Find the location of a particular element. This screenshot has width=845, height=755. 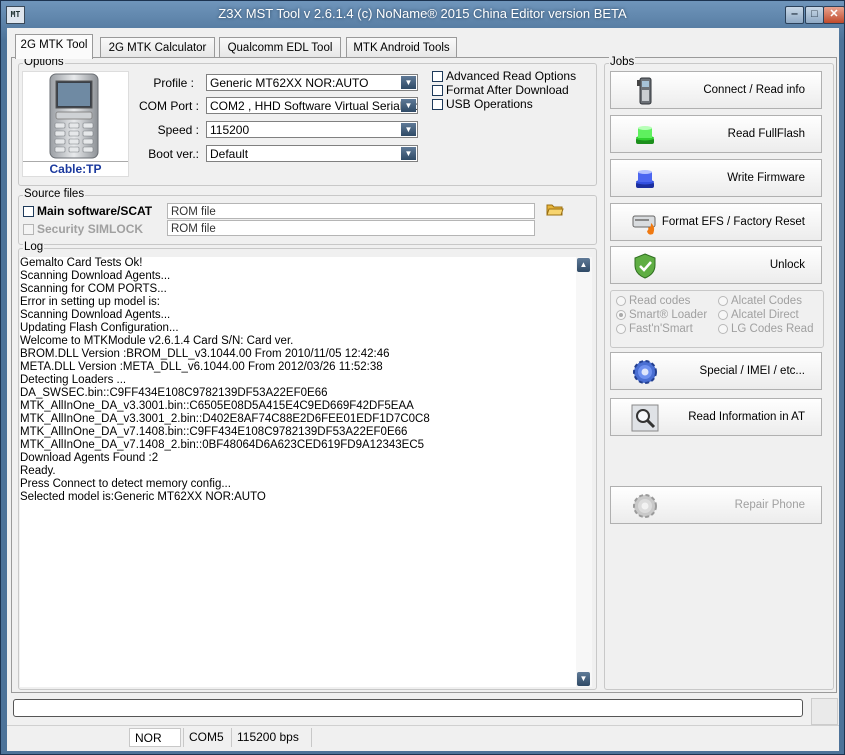

status-port: COM5 is located at coordinates (206, 737).